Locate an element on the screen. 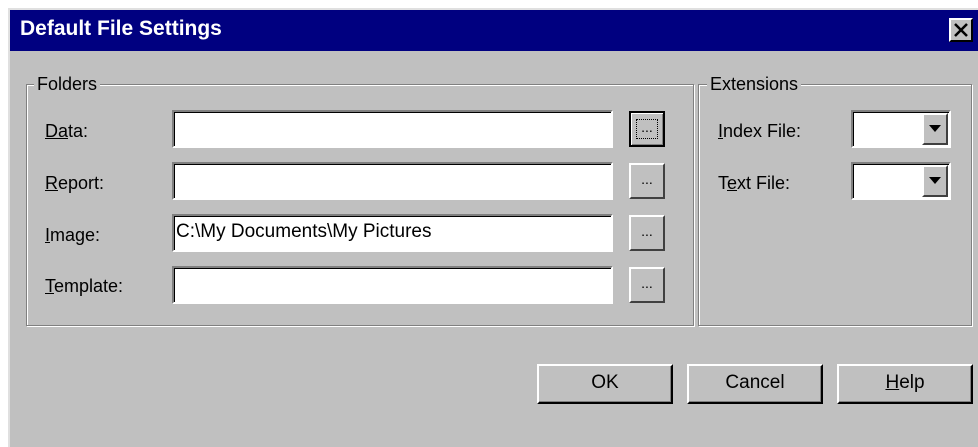 This screenshot has height=447, width=978. title-bar: Default File Settings is located at coordinates (494, 30).